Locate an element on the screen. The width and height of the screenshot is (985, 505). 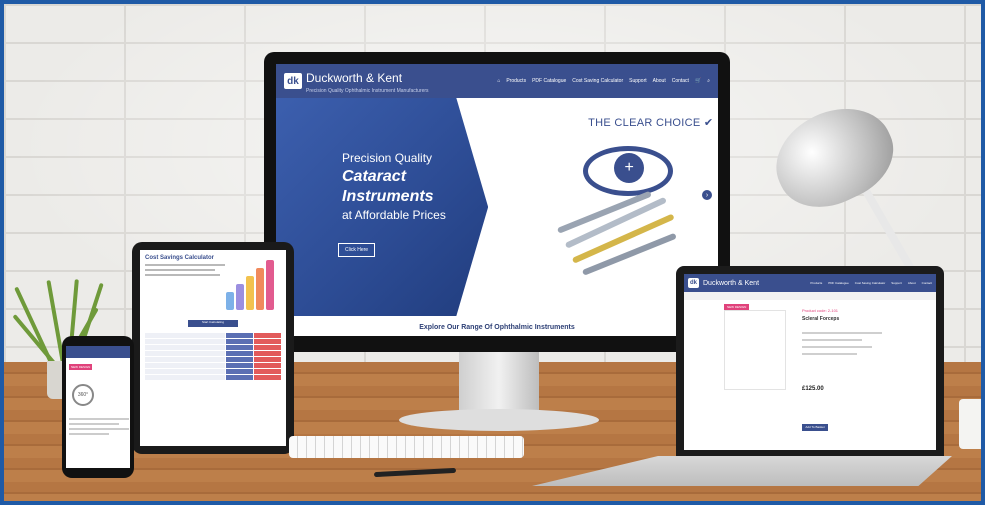
hero-line-4: at Affordable Prices is located at coordinates (394, 215).